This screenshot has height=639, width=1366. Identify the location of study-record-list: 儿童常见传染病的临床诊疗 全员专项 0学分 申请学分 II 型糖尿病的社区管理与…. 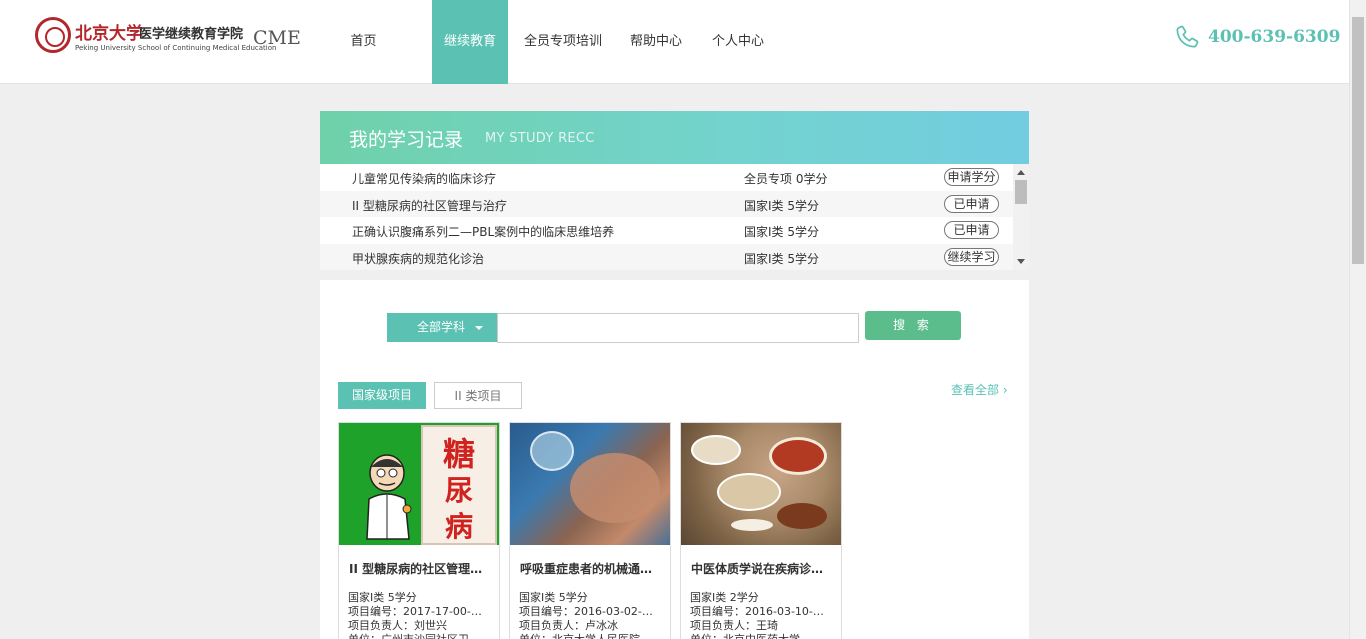
(666, 217).